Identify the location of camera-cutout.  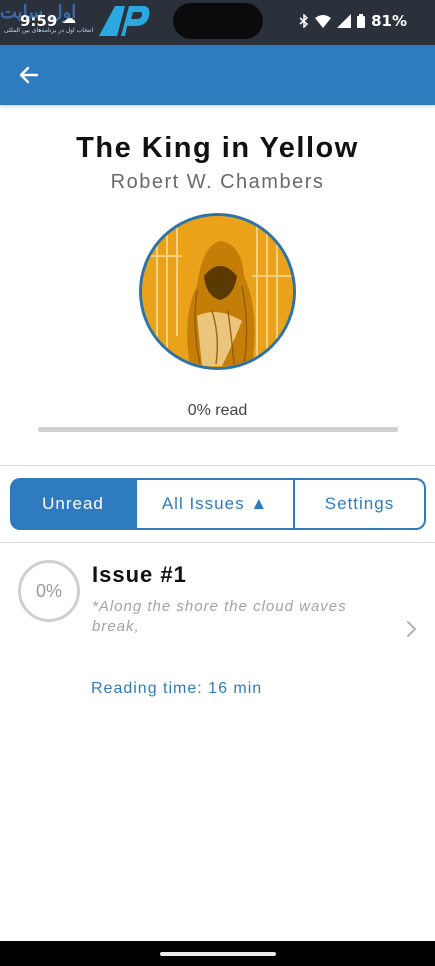
(218, 21).